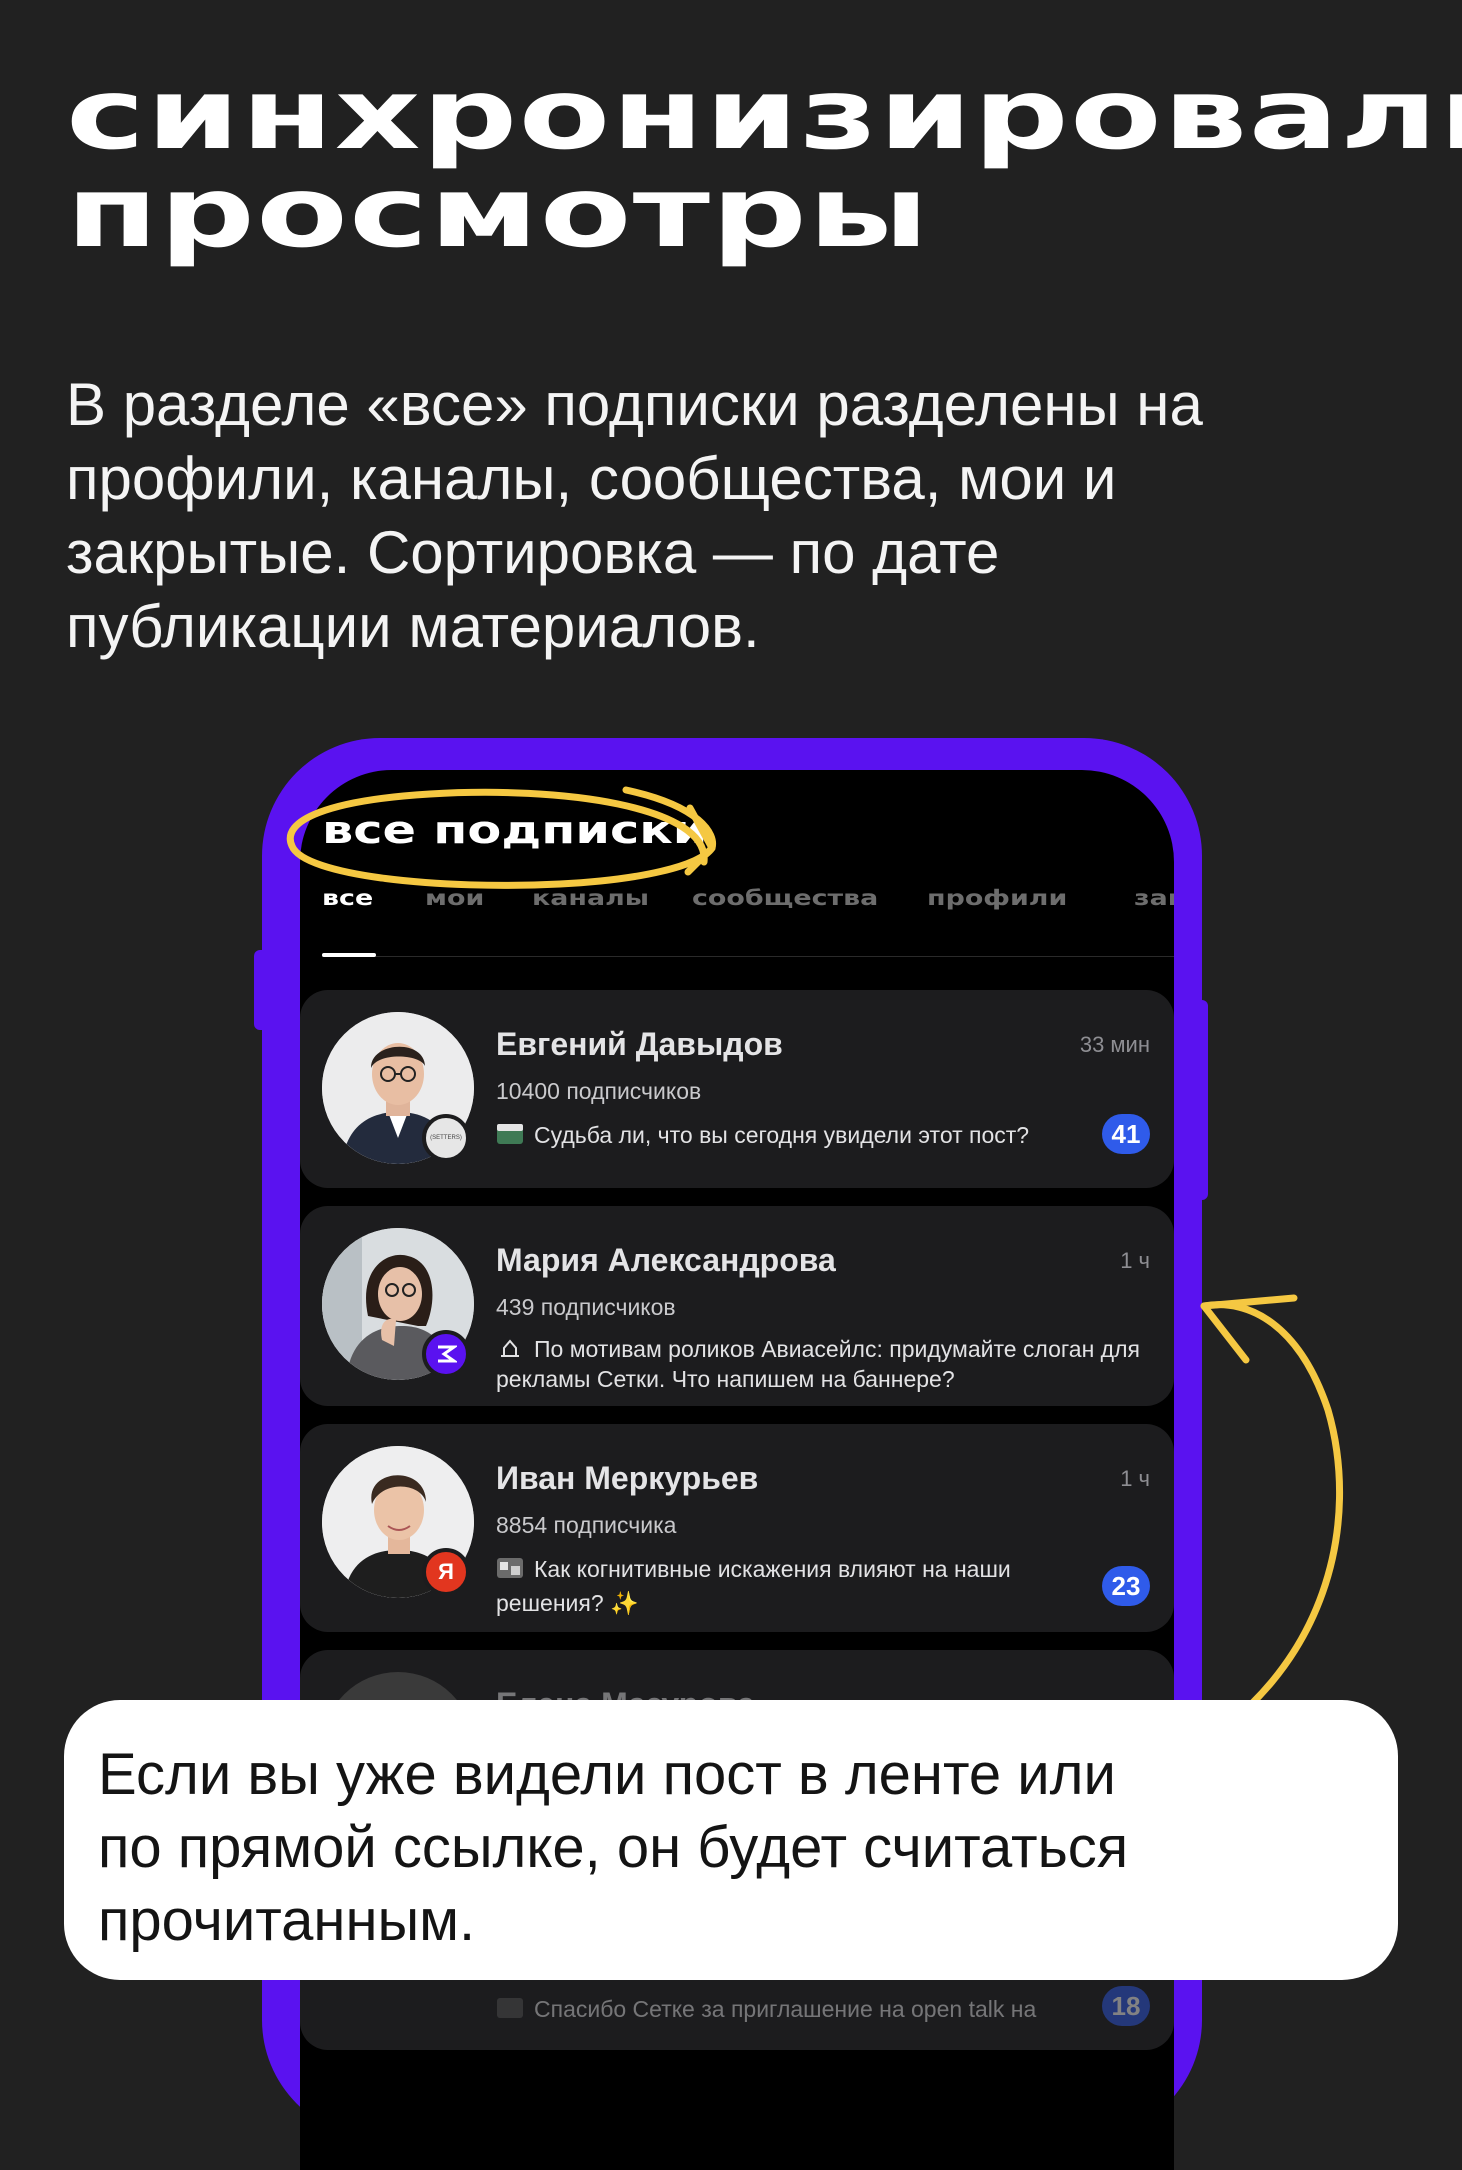 This screenshot has height=2170, width=1462. What do you see at coordinates (349, 955) in the screenshot?
I see `active-tab-indicator` at bounding box center [349, 955].